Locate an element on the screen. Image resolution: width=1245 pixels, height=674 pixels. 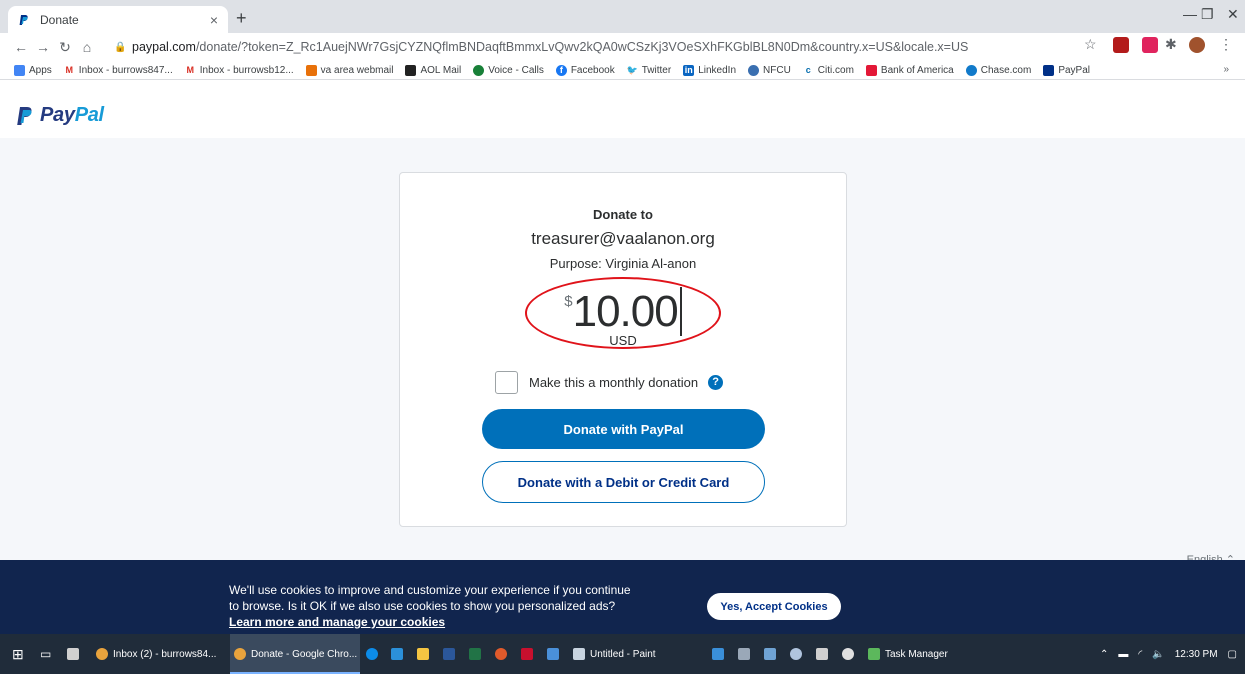
bookmark-item: c Citi.com is located at coordinates (828, 70).